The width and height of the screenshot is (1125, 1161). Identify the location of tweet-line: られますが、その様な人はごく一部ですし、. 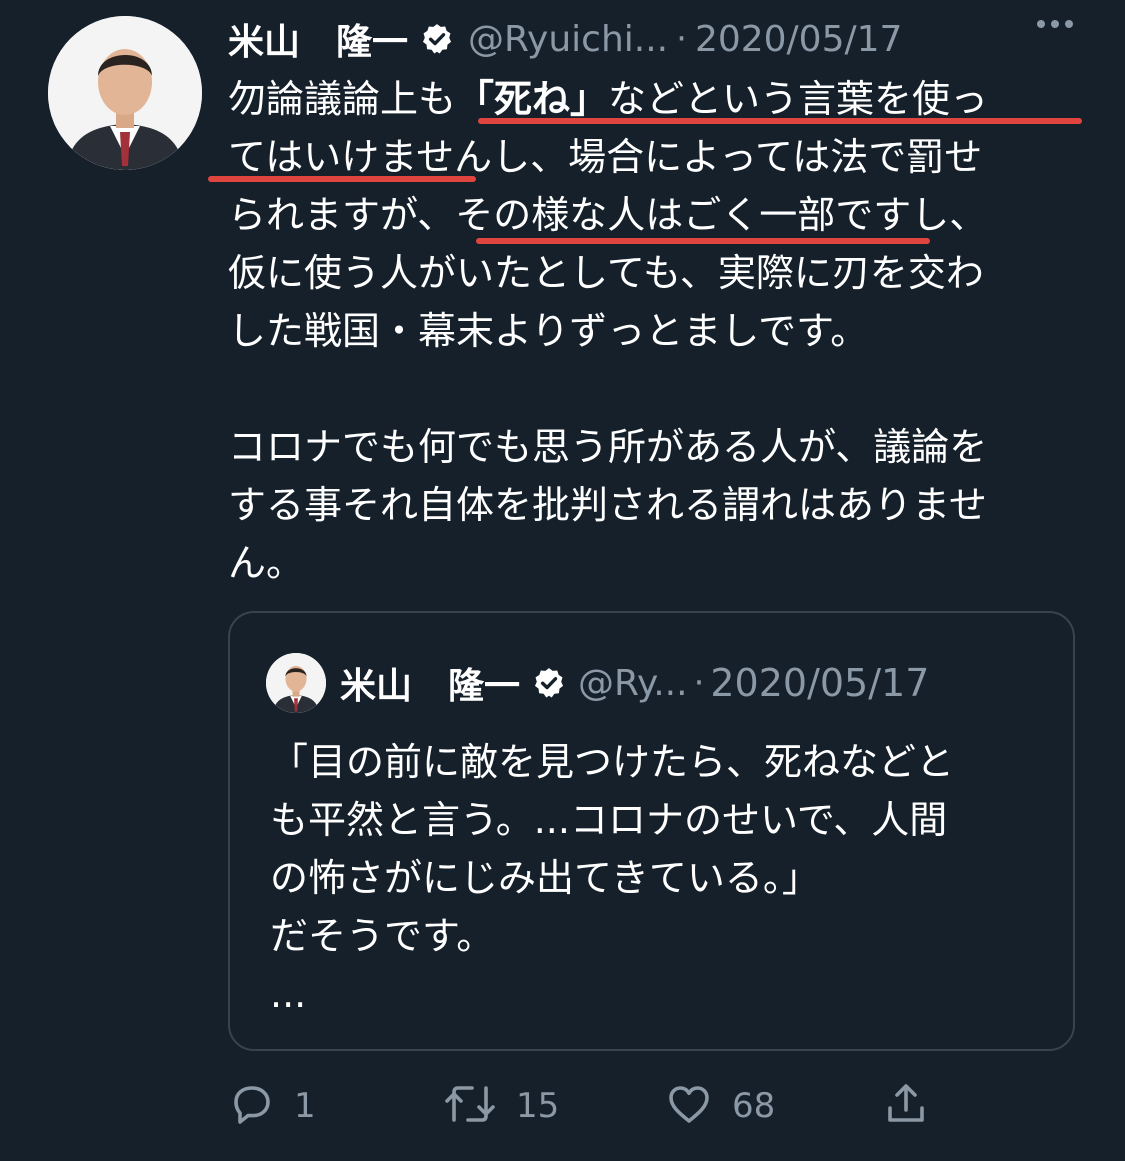
(608, 215).